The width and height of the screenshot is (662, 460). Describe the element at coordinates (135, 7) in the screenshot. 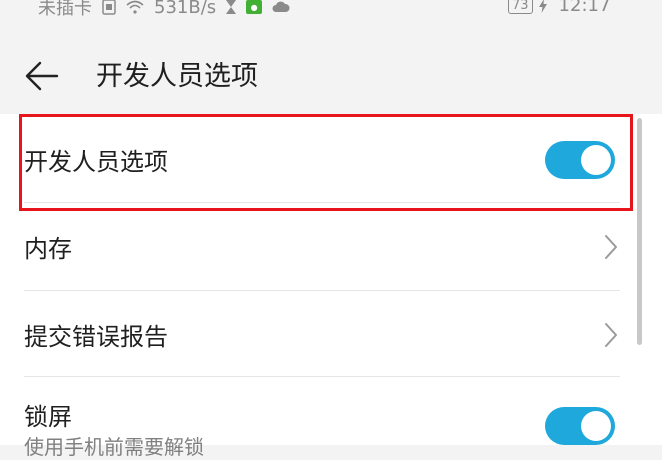

I see `wifi-icon` at that location.